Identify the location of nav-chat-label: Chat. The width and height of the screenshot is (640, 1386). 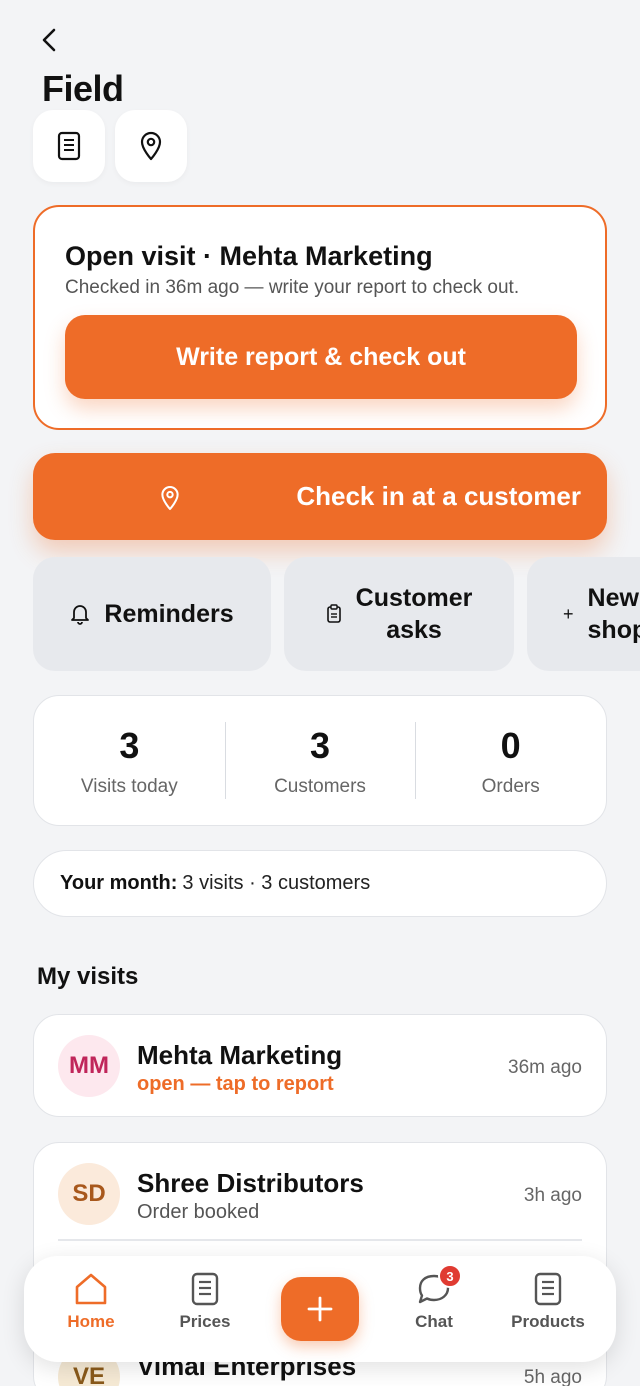
(434, 1321).